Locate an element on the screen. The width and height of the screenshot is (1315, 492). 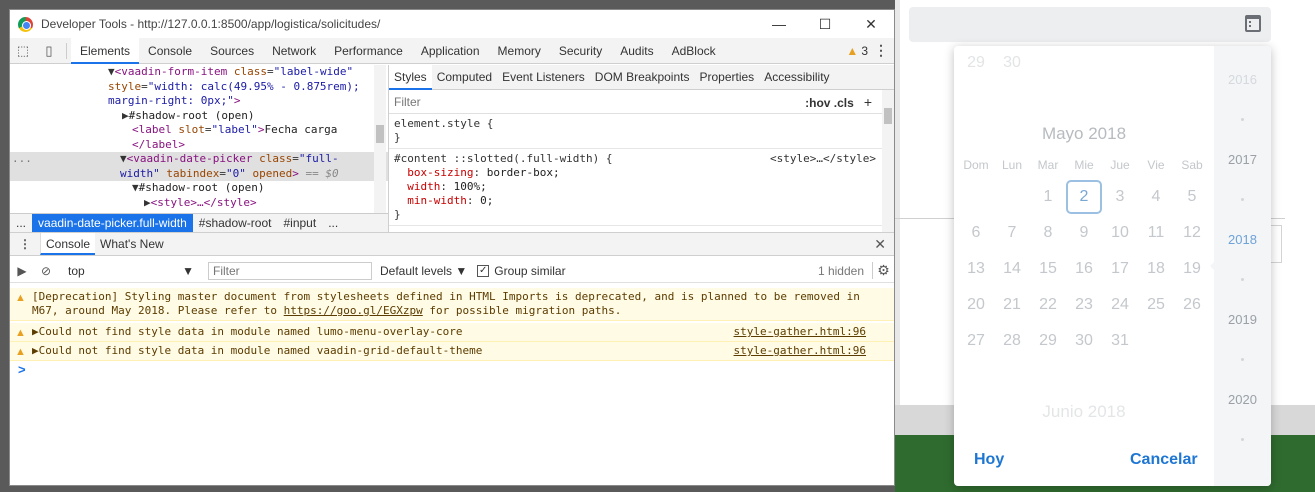
dom-node: </label> is located at coordinates (199, 145).